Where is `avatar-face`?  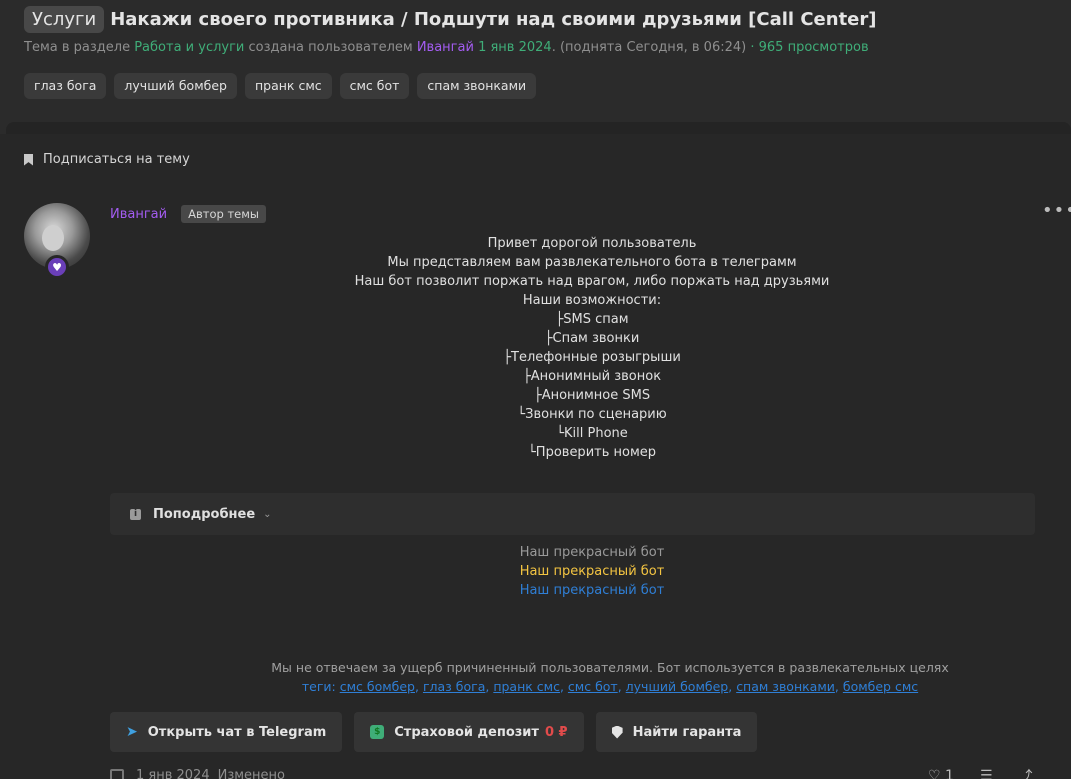
avatar-face is located at coordinates (53, 238).